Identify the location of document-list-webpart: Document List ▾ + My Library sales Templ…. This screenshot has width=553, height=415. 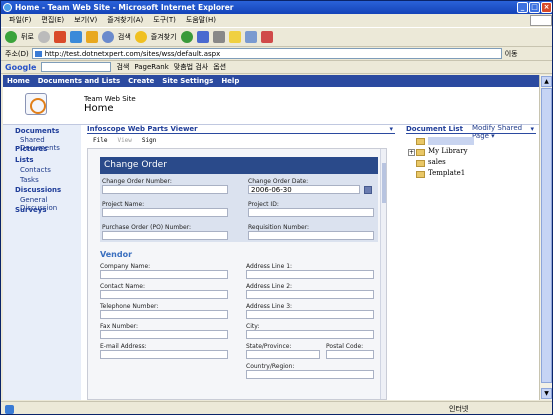
(471, 175).